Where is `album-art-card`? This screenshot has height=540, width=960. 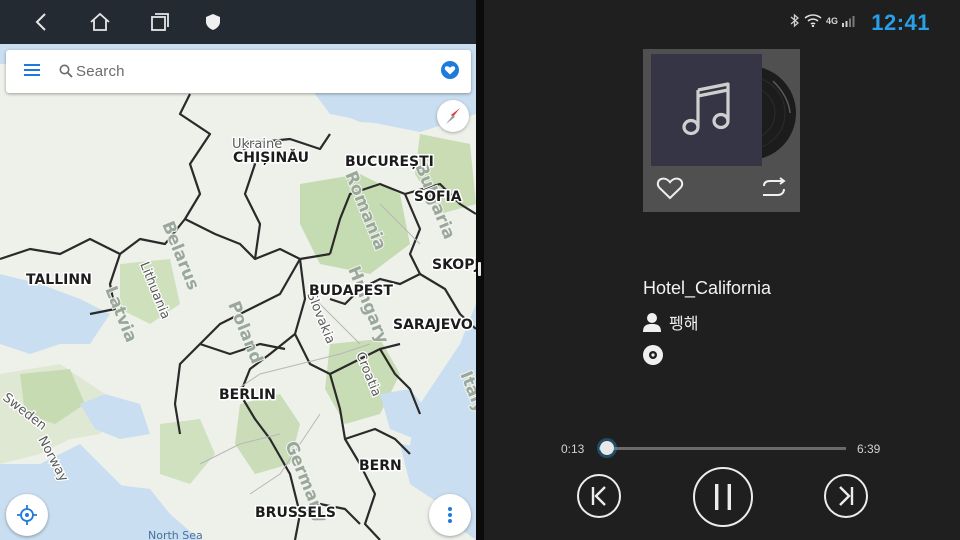
album-art-card is located at coordinates (721, 130).